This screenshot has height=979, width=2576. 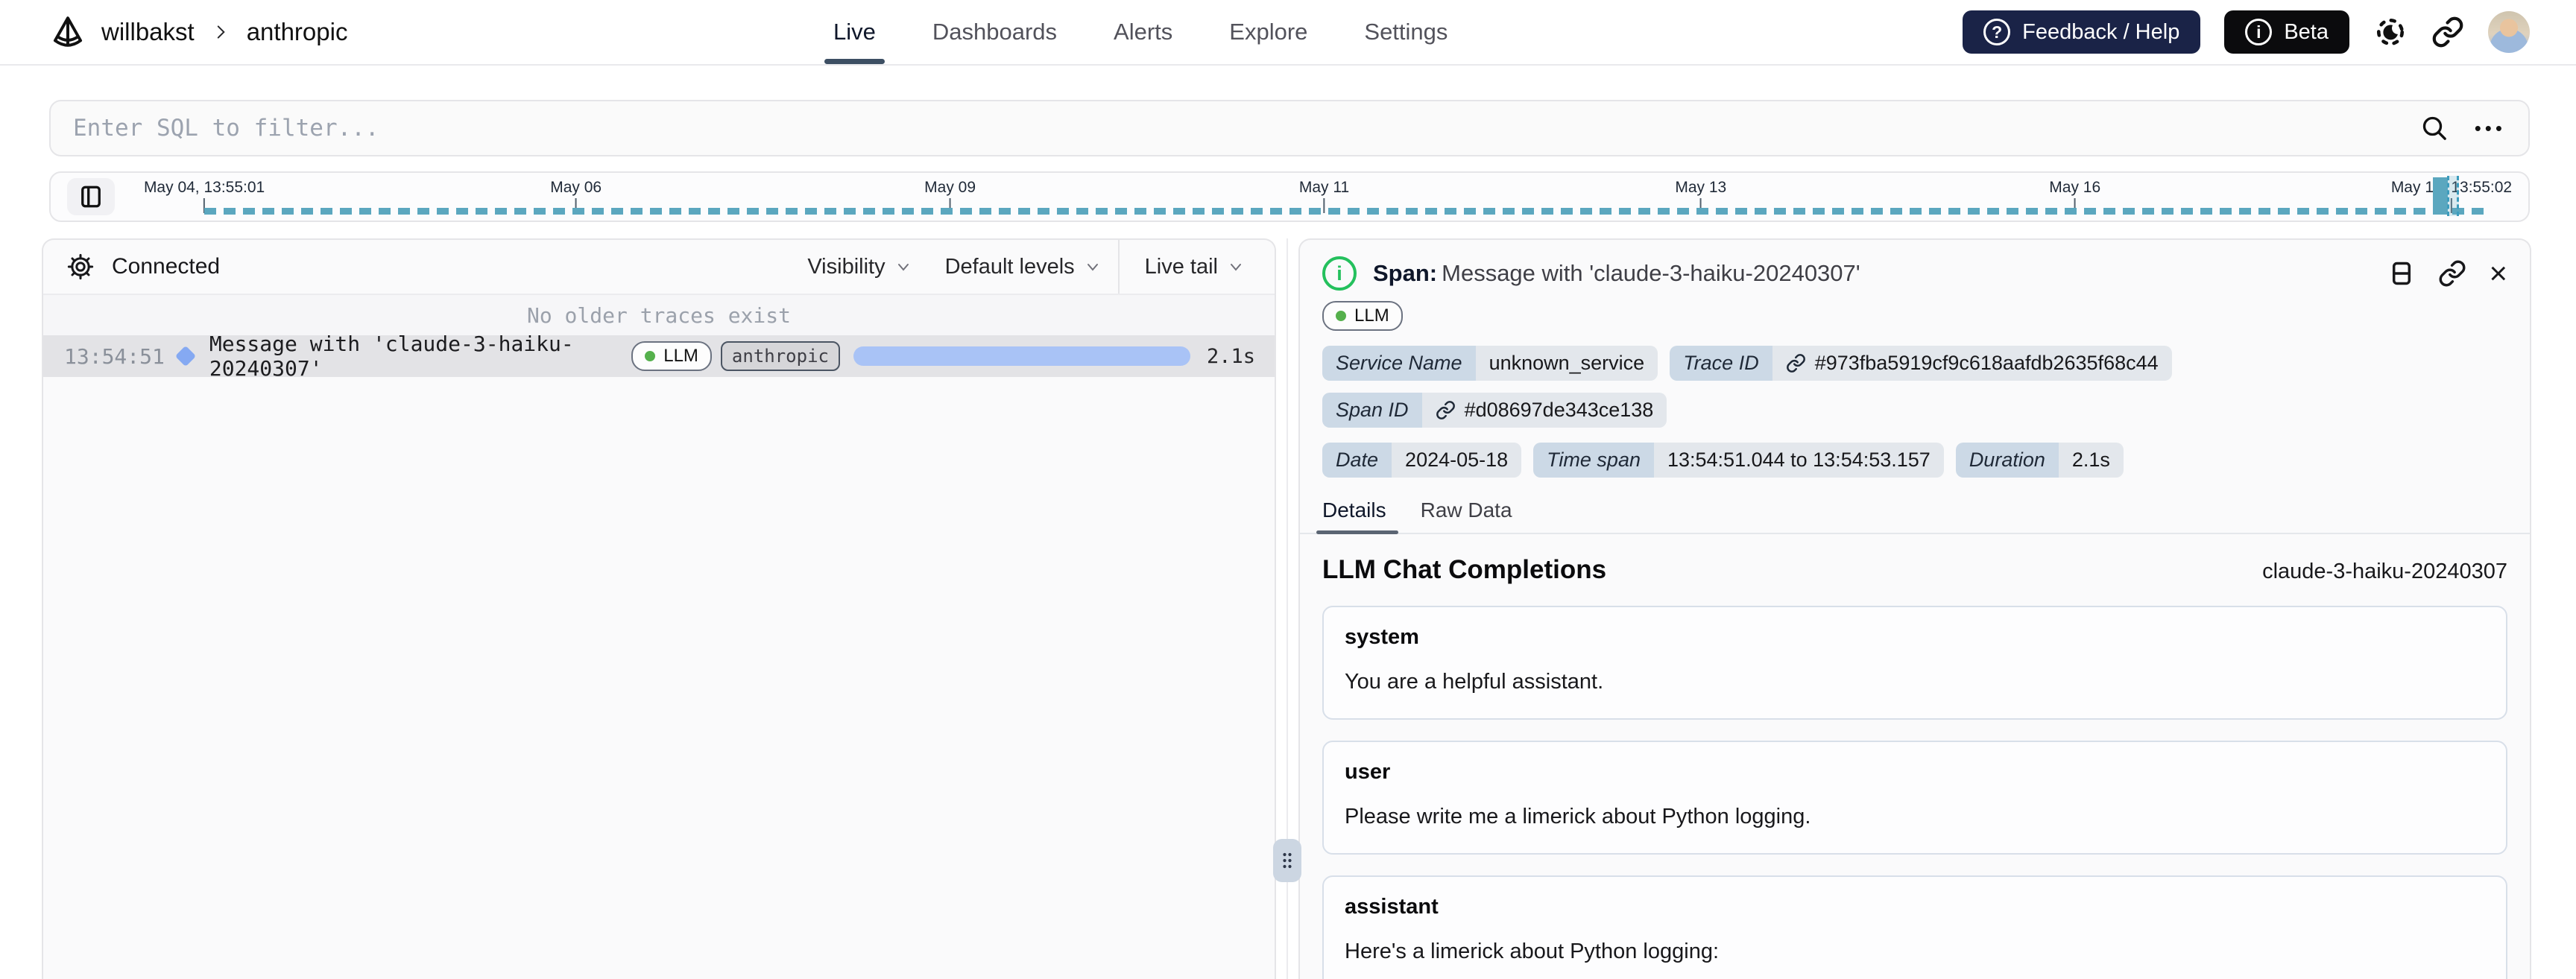 I want to click on panel-drag-handle, so click(x=1287, y=861).